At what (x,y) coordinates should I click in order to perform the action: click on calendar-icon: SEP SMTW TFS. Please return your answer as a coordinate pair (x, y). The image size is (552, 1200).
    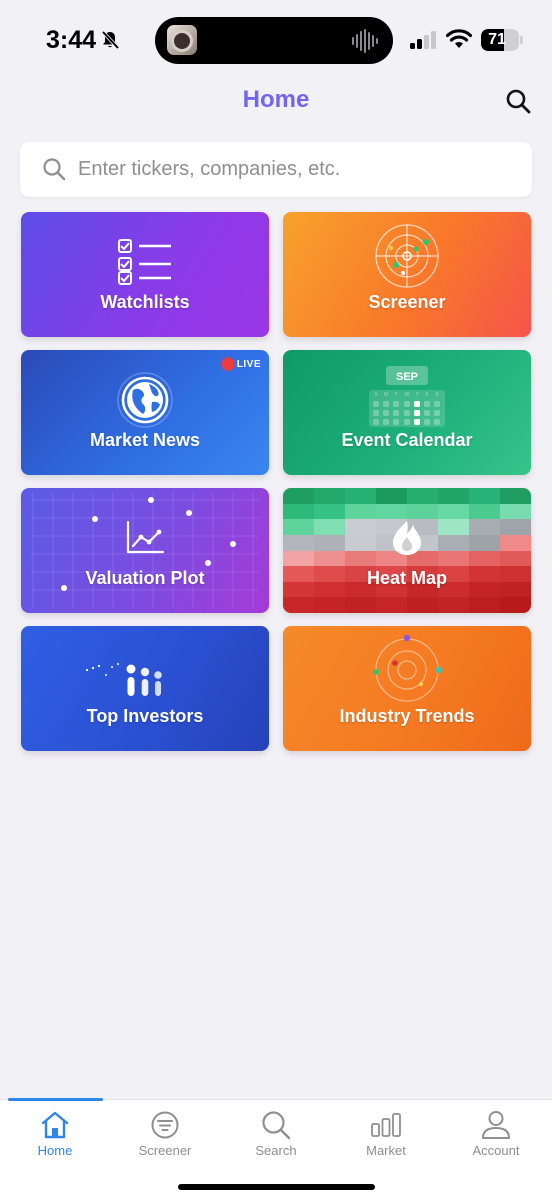
    Looking at the image, I should click on (407, 396).